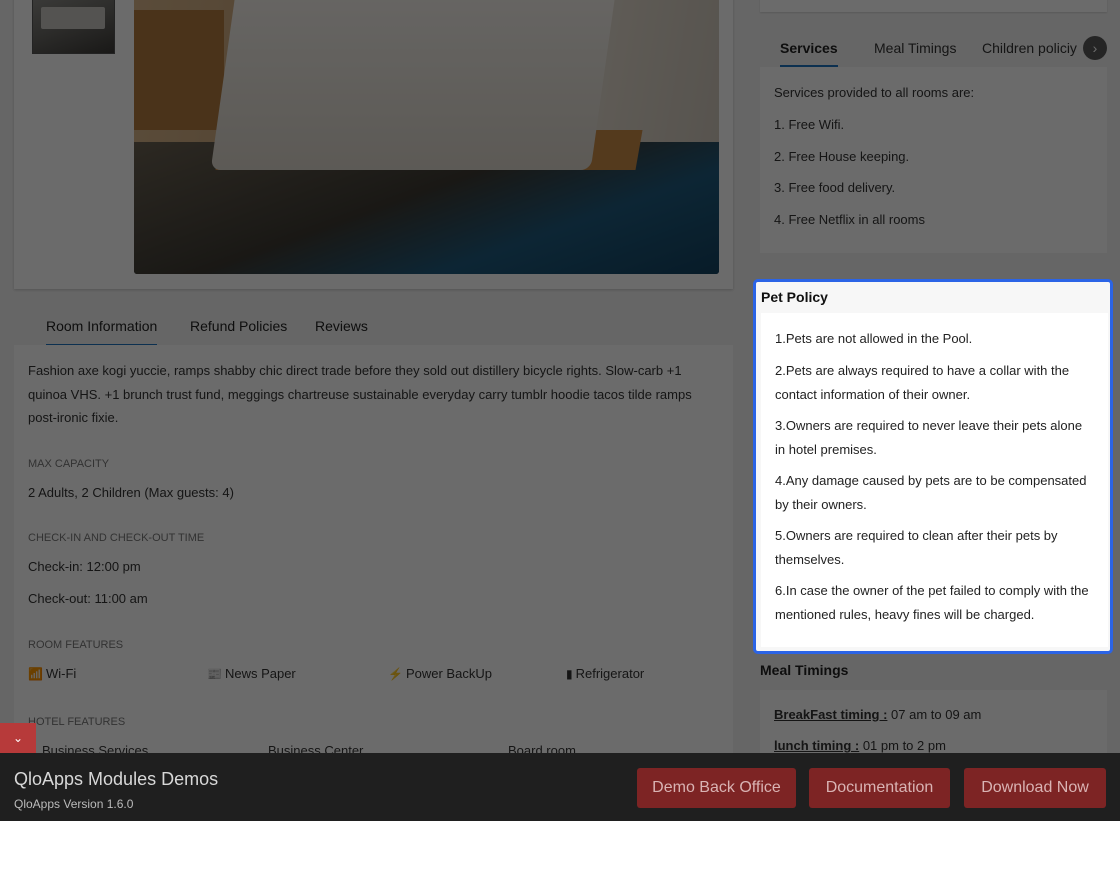 The width and height of the screenshot is (1120, 880). Describe the element at coordinates (179, 70) in the screenshot. I see `photo-nightstand` at that location.